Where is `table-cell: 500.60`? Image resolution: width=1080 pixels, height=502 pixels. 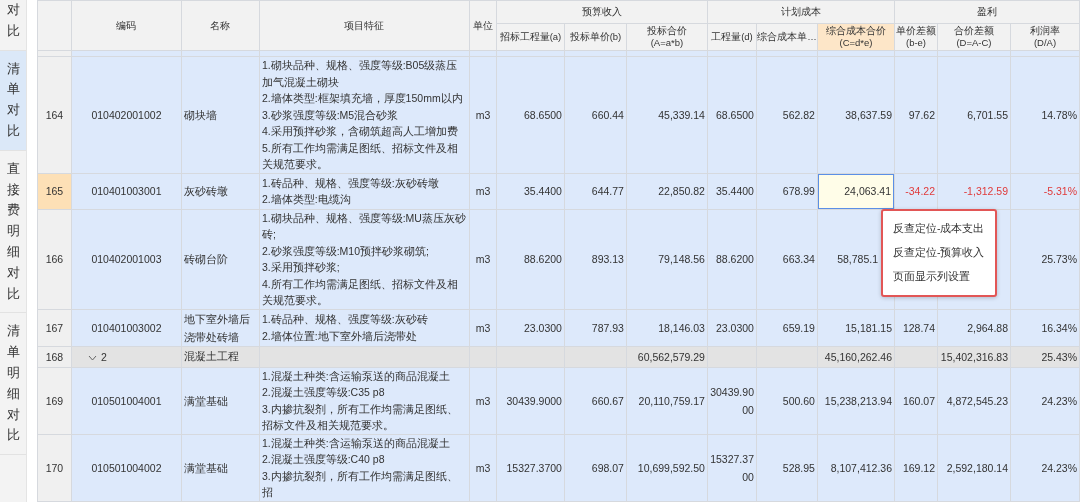
table-cell: 500.60 is located at coordinates (787, 400).